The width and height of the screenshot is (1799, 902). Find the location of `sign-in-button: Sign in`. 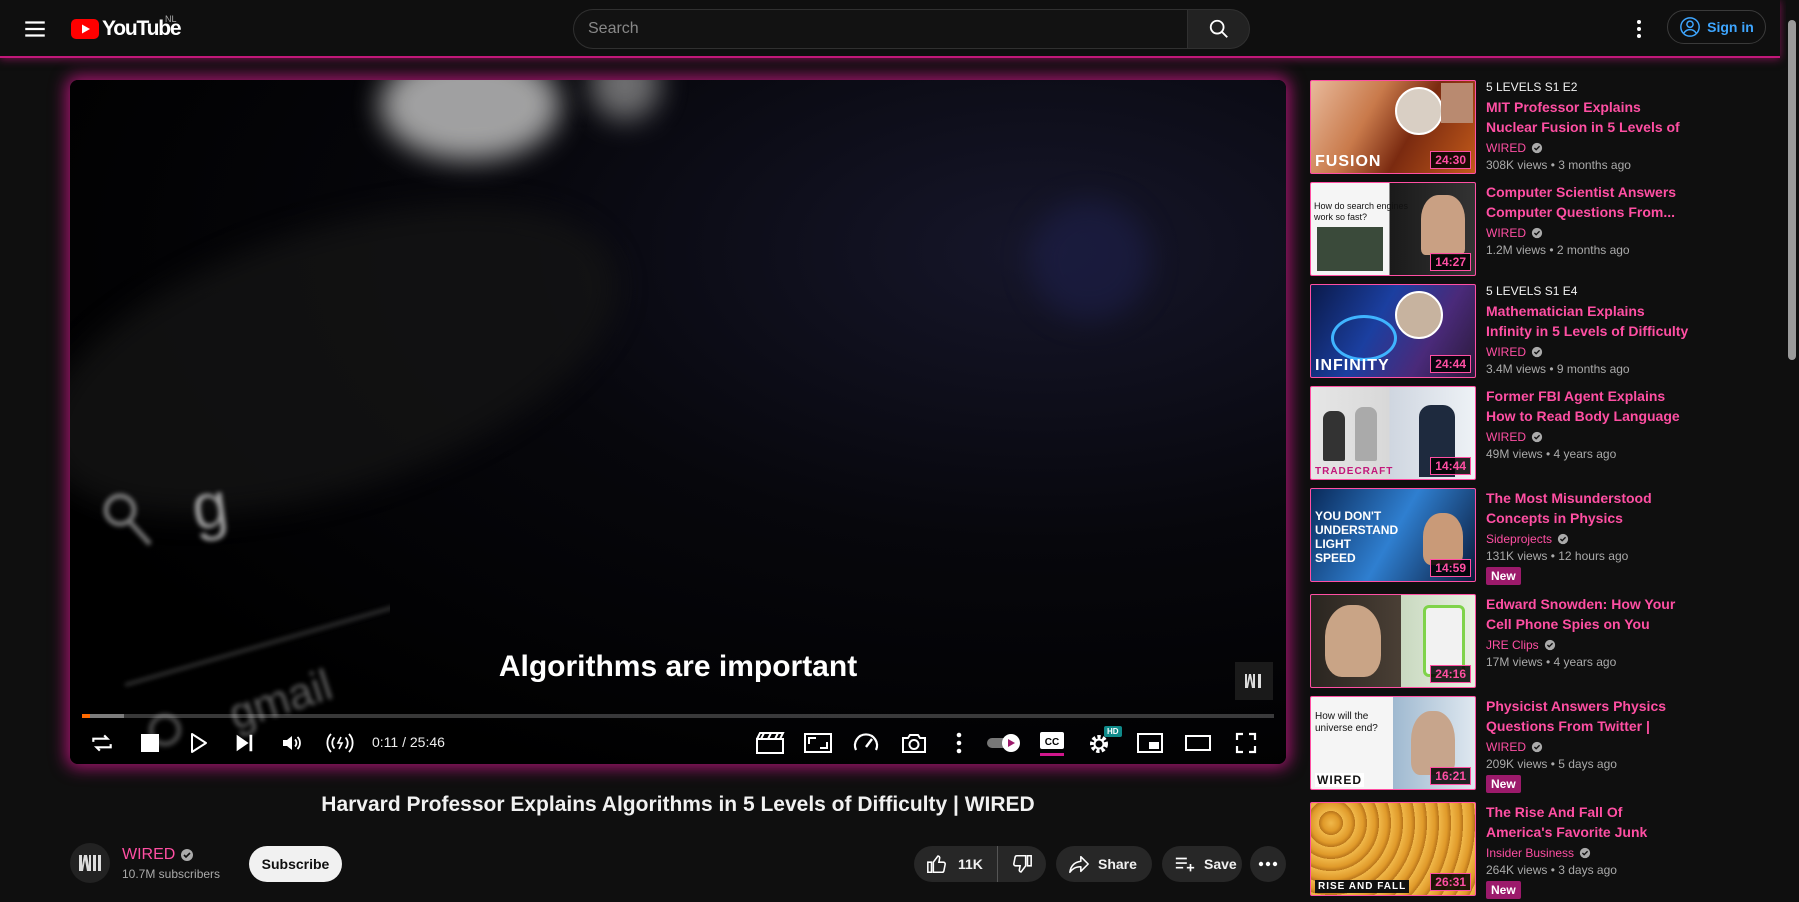

sign-in-button: Sign in is located at coordinates (1716, 27).